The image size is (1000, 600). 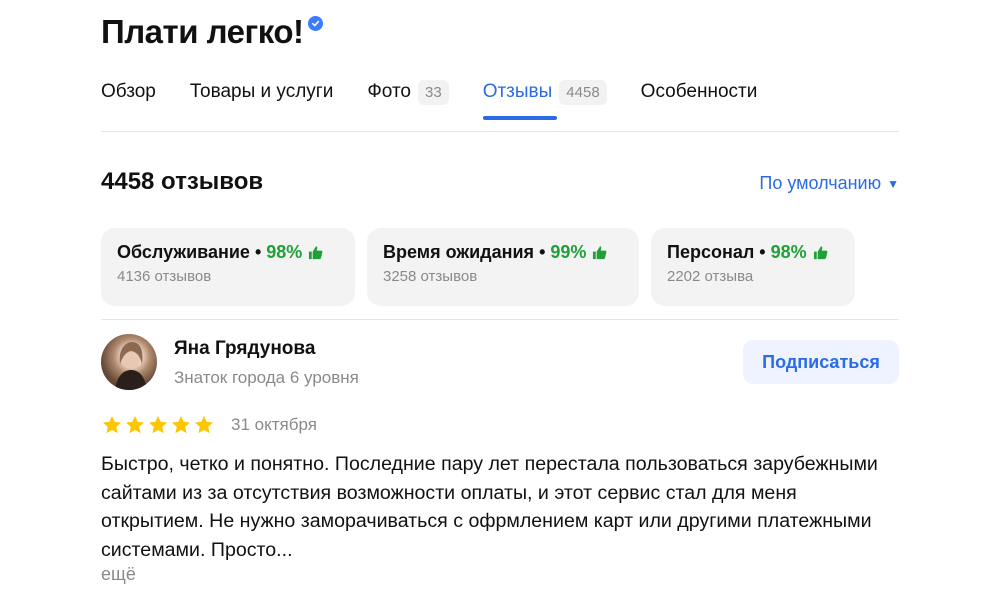 I want to click on org-header: Плати легко!, so click(x=212, y=32).